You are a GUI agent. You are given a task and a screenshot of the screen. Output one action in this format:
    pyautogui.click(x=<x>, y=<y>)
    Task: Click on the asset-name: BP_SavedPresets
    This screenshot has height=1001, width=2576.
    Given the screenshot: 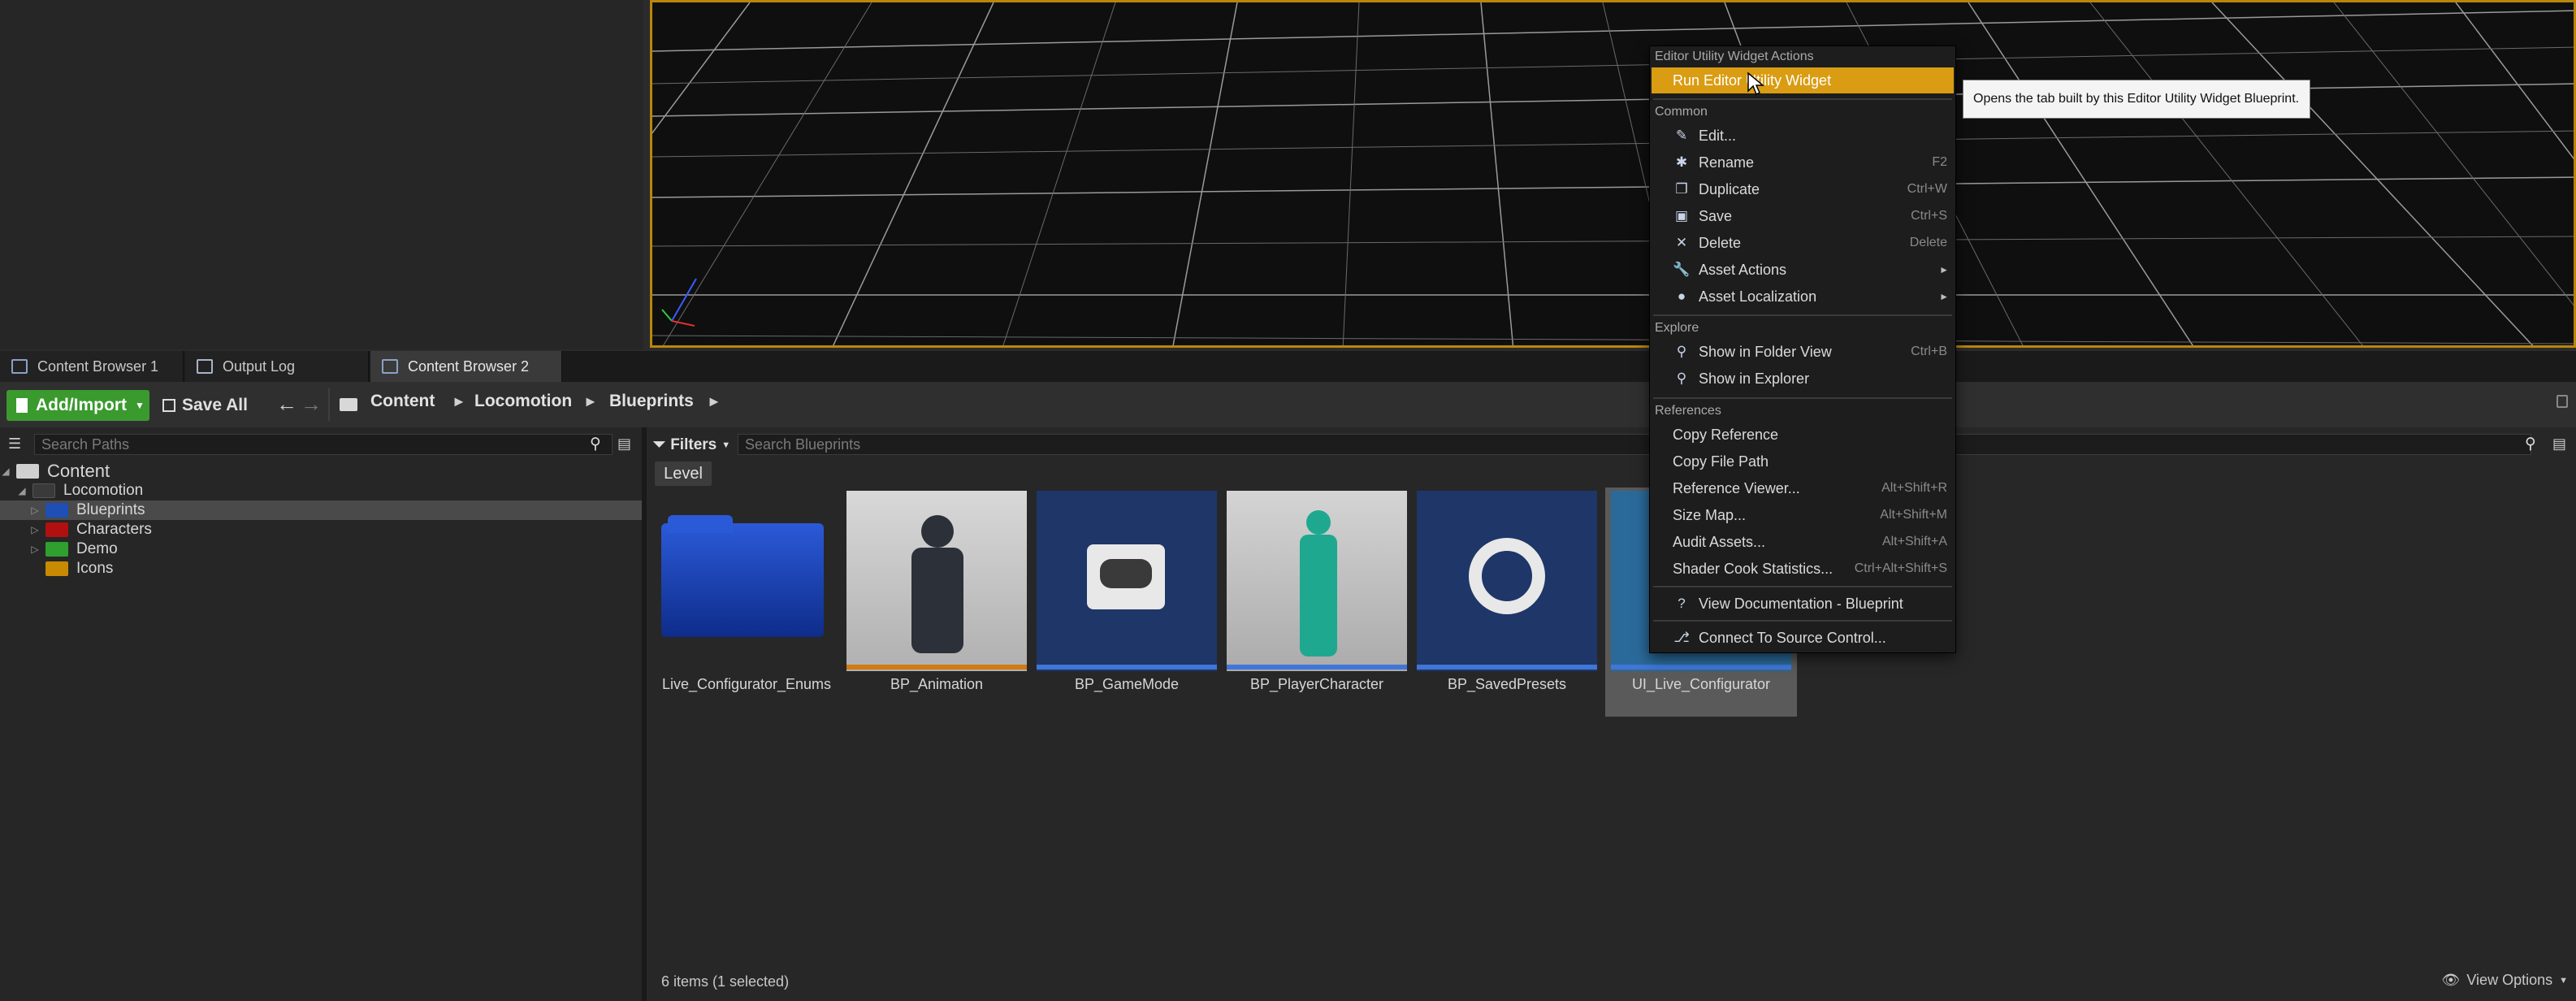 What is the action you would take?
    pyautogui.click(x=1507, y=684)
    